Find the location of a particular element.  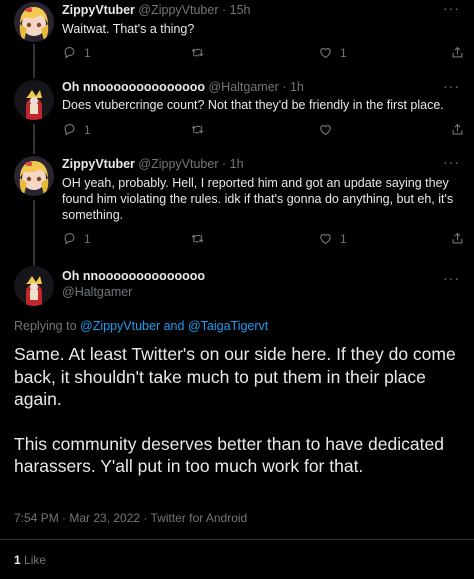

mention-link: @TaigaTigervt is located at coordinates (228, 326).